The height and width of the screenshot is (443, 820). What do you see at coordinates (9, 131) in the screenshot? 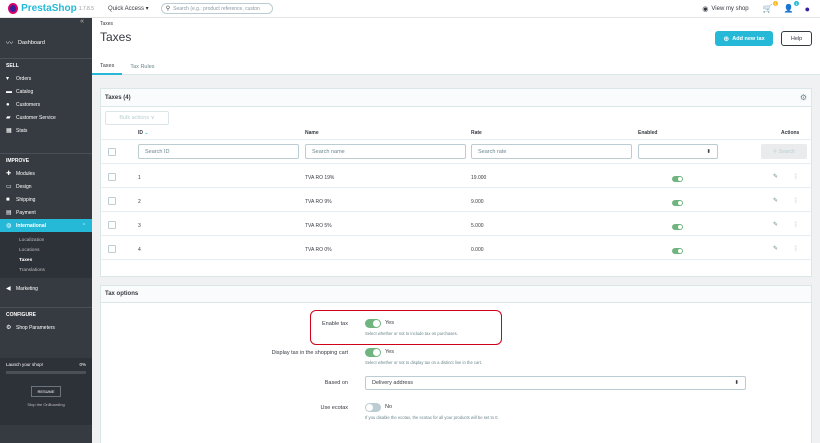
I see `chart-icon: ▦` at bounding box center [9, 131].